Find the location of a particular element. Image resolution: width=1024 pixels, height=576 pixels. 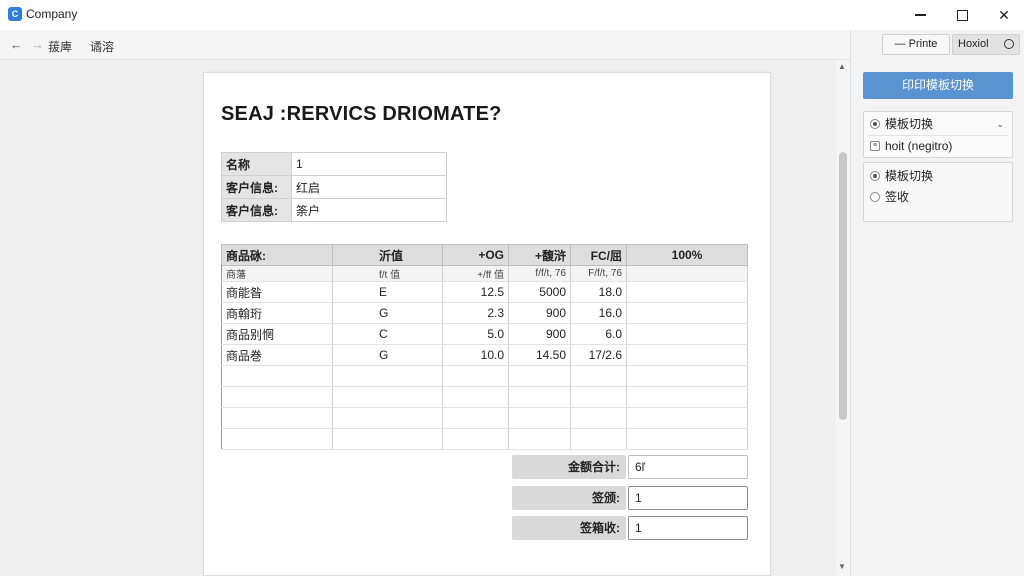

column-header: 100% is located at coordinates (687, 255).